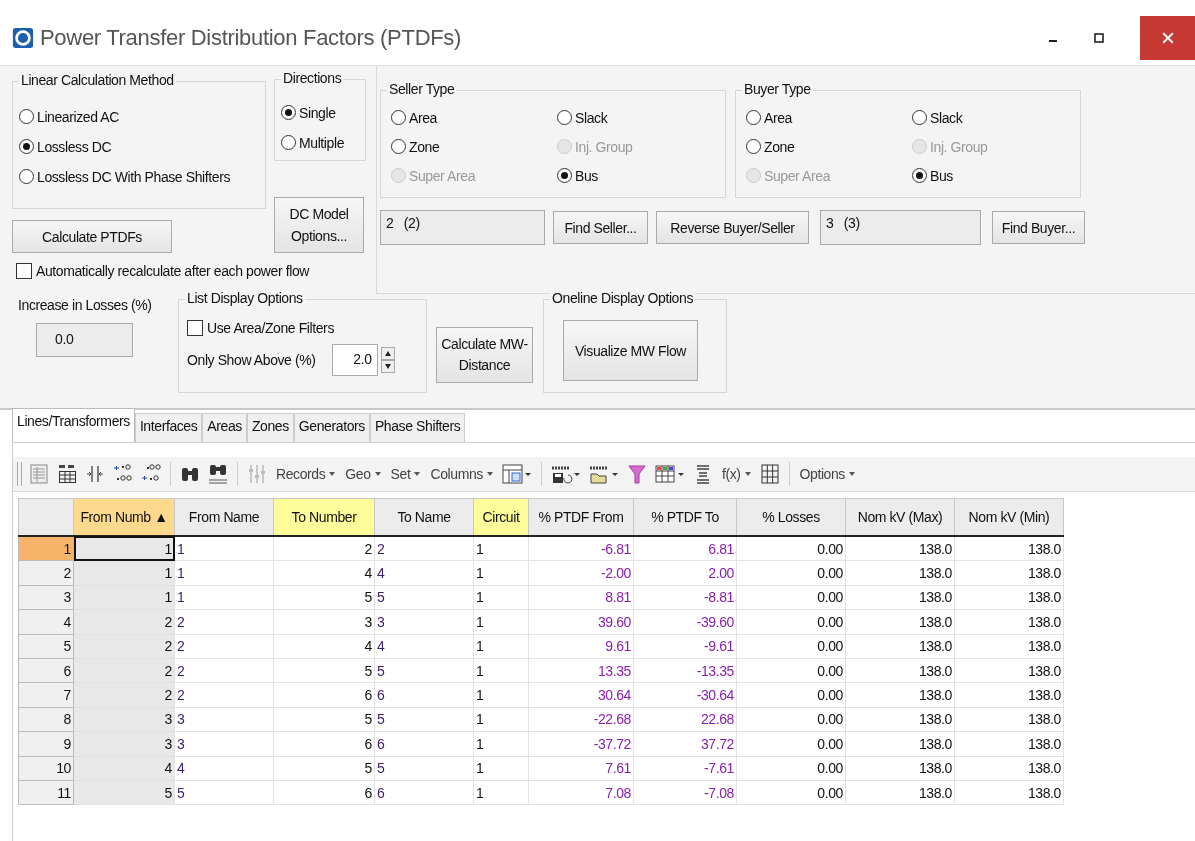 The image size is (1195, 841). What do you see at coordinates (387, 360) in the screenshot?
I see `spinner-icon` at bounding box center [387, 360].